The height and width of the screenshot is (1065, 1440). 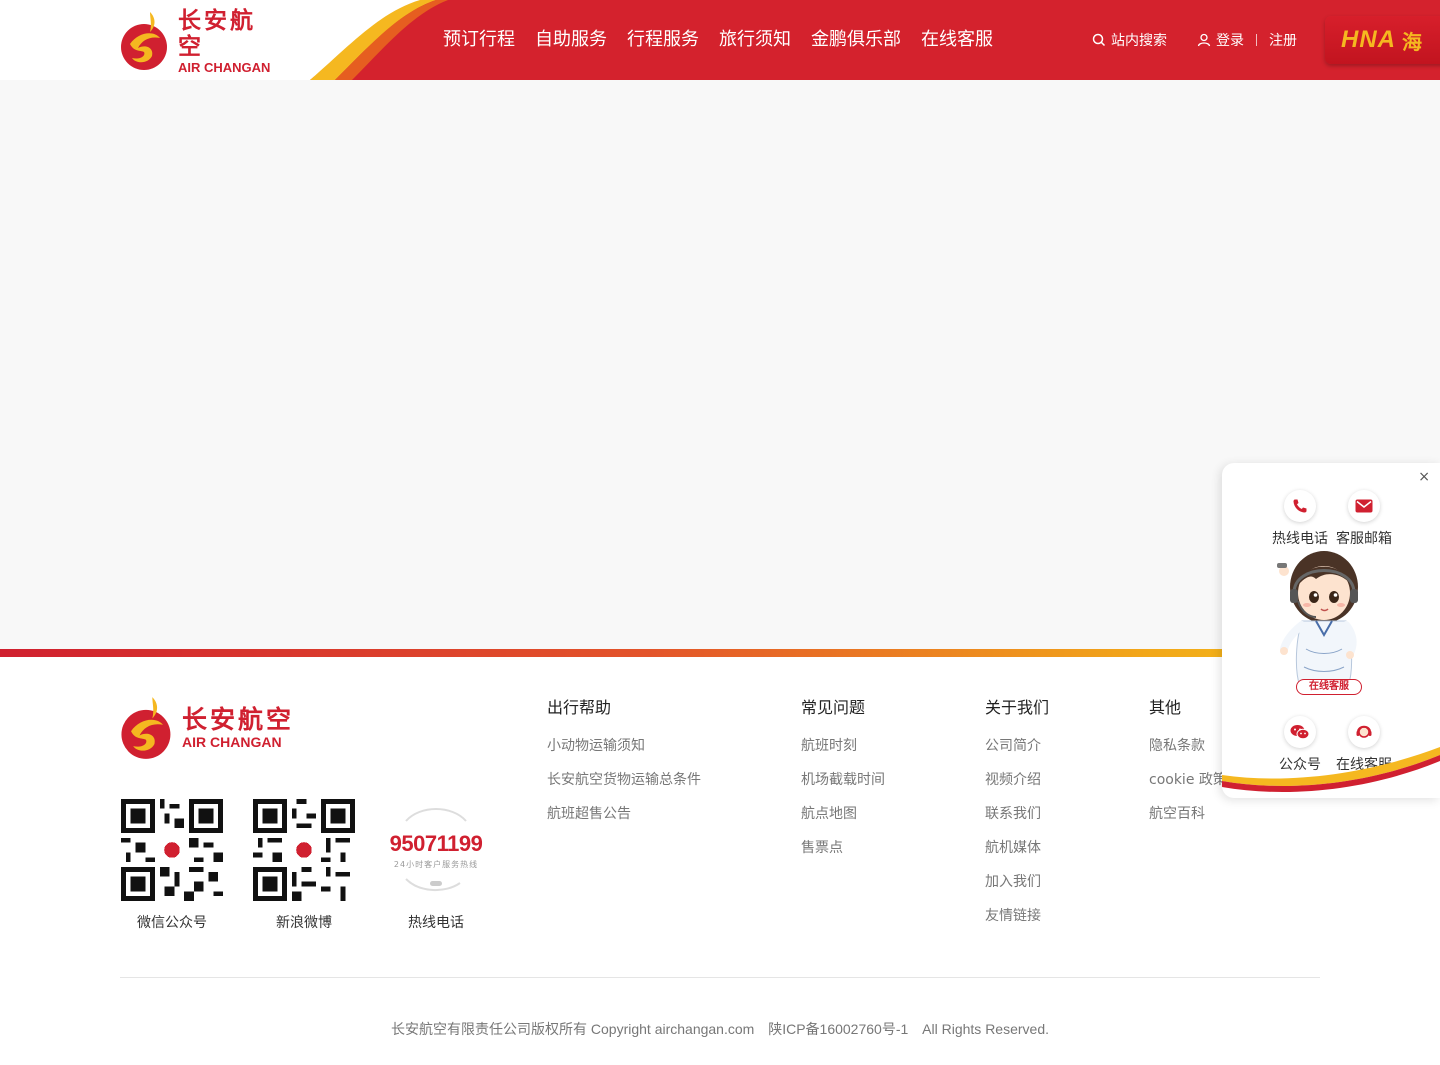 I want to click on footer-link-contact: 联系我们, so click(x=1017, y=814).